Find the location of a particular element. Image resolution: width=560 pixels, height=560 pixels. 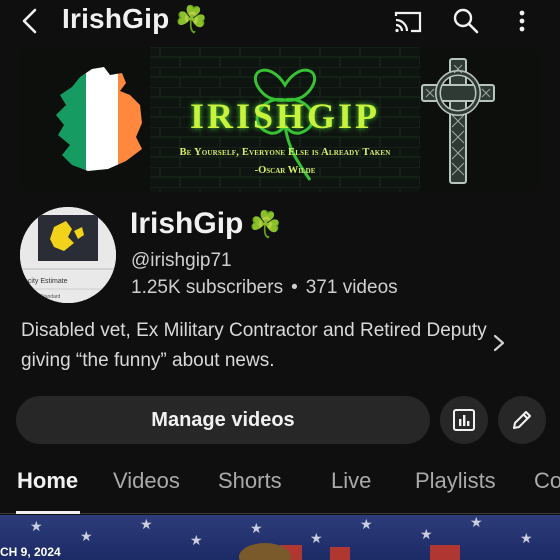

edit-channel-button is located at coordinates (522, 420).